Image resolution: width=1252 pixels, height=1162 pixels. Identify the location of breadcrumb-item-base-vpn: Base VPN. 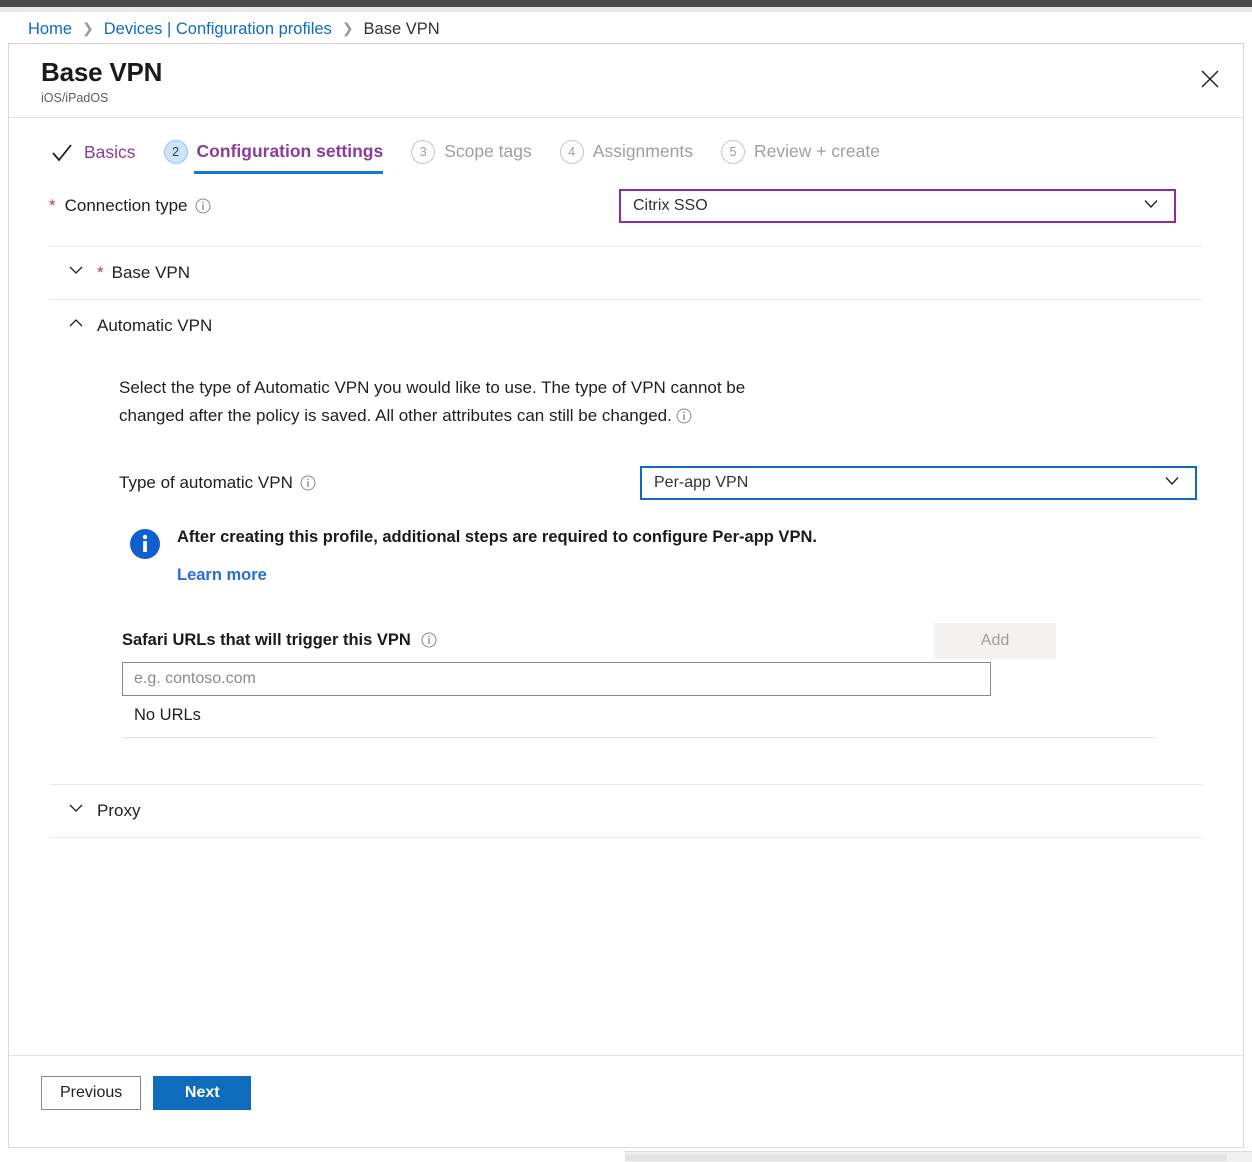
(401, 28).